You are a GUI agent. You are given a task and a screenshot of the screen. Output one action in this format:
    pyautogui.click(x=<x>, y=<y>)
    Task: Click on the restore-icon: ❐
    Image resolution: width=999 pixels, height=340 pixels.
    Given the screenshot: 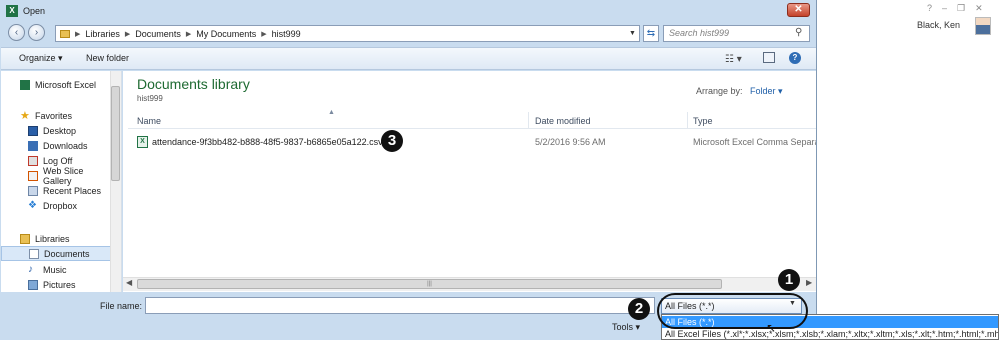 What is the action you would take?
    pyautogui.click(x=961, y=8)
    